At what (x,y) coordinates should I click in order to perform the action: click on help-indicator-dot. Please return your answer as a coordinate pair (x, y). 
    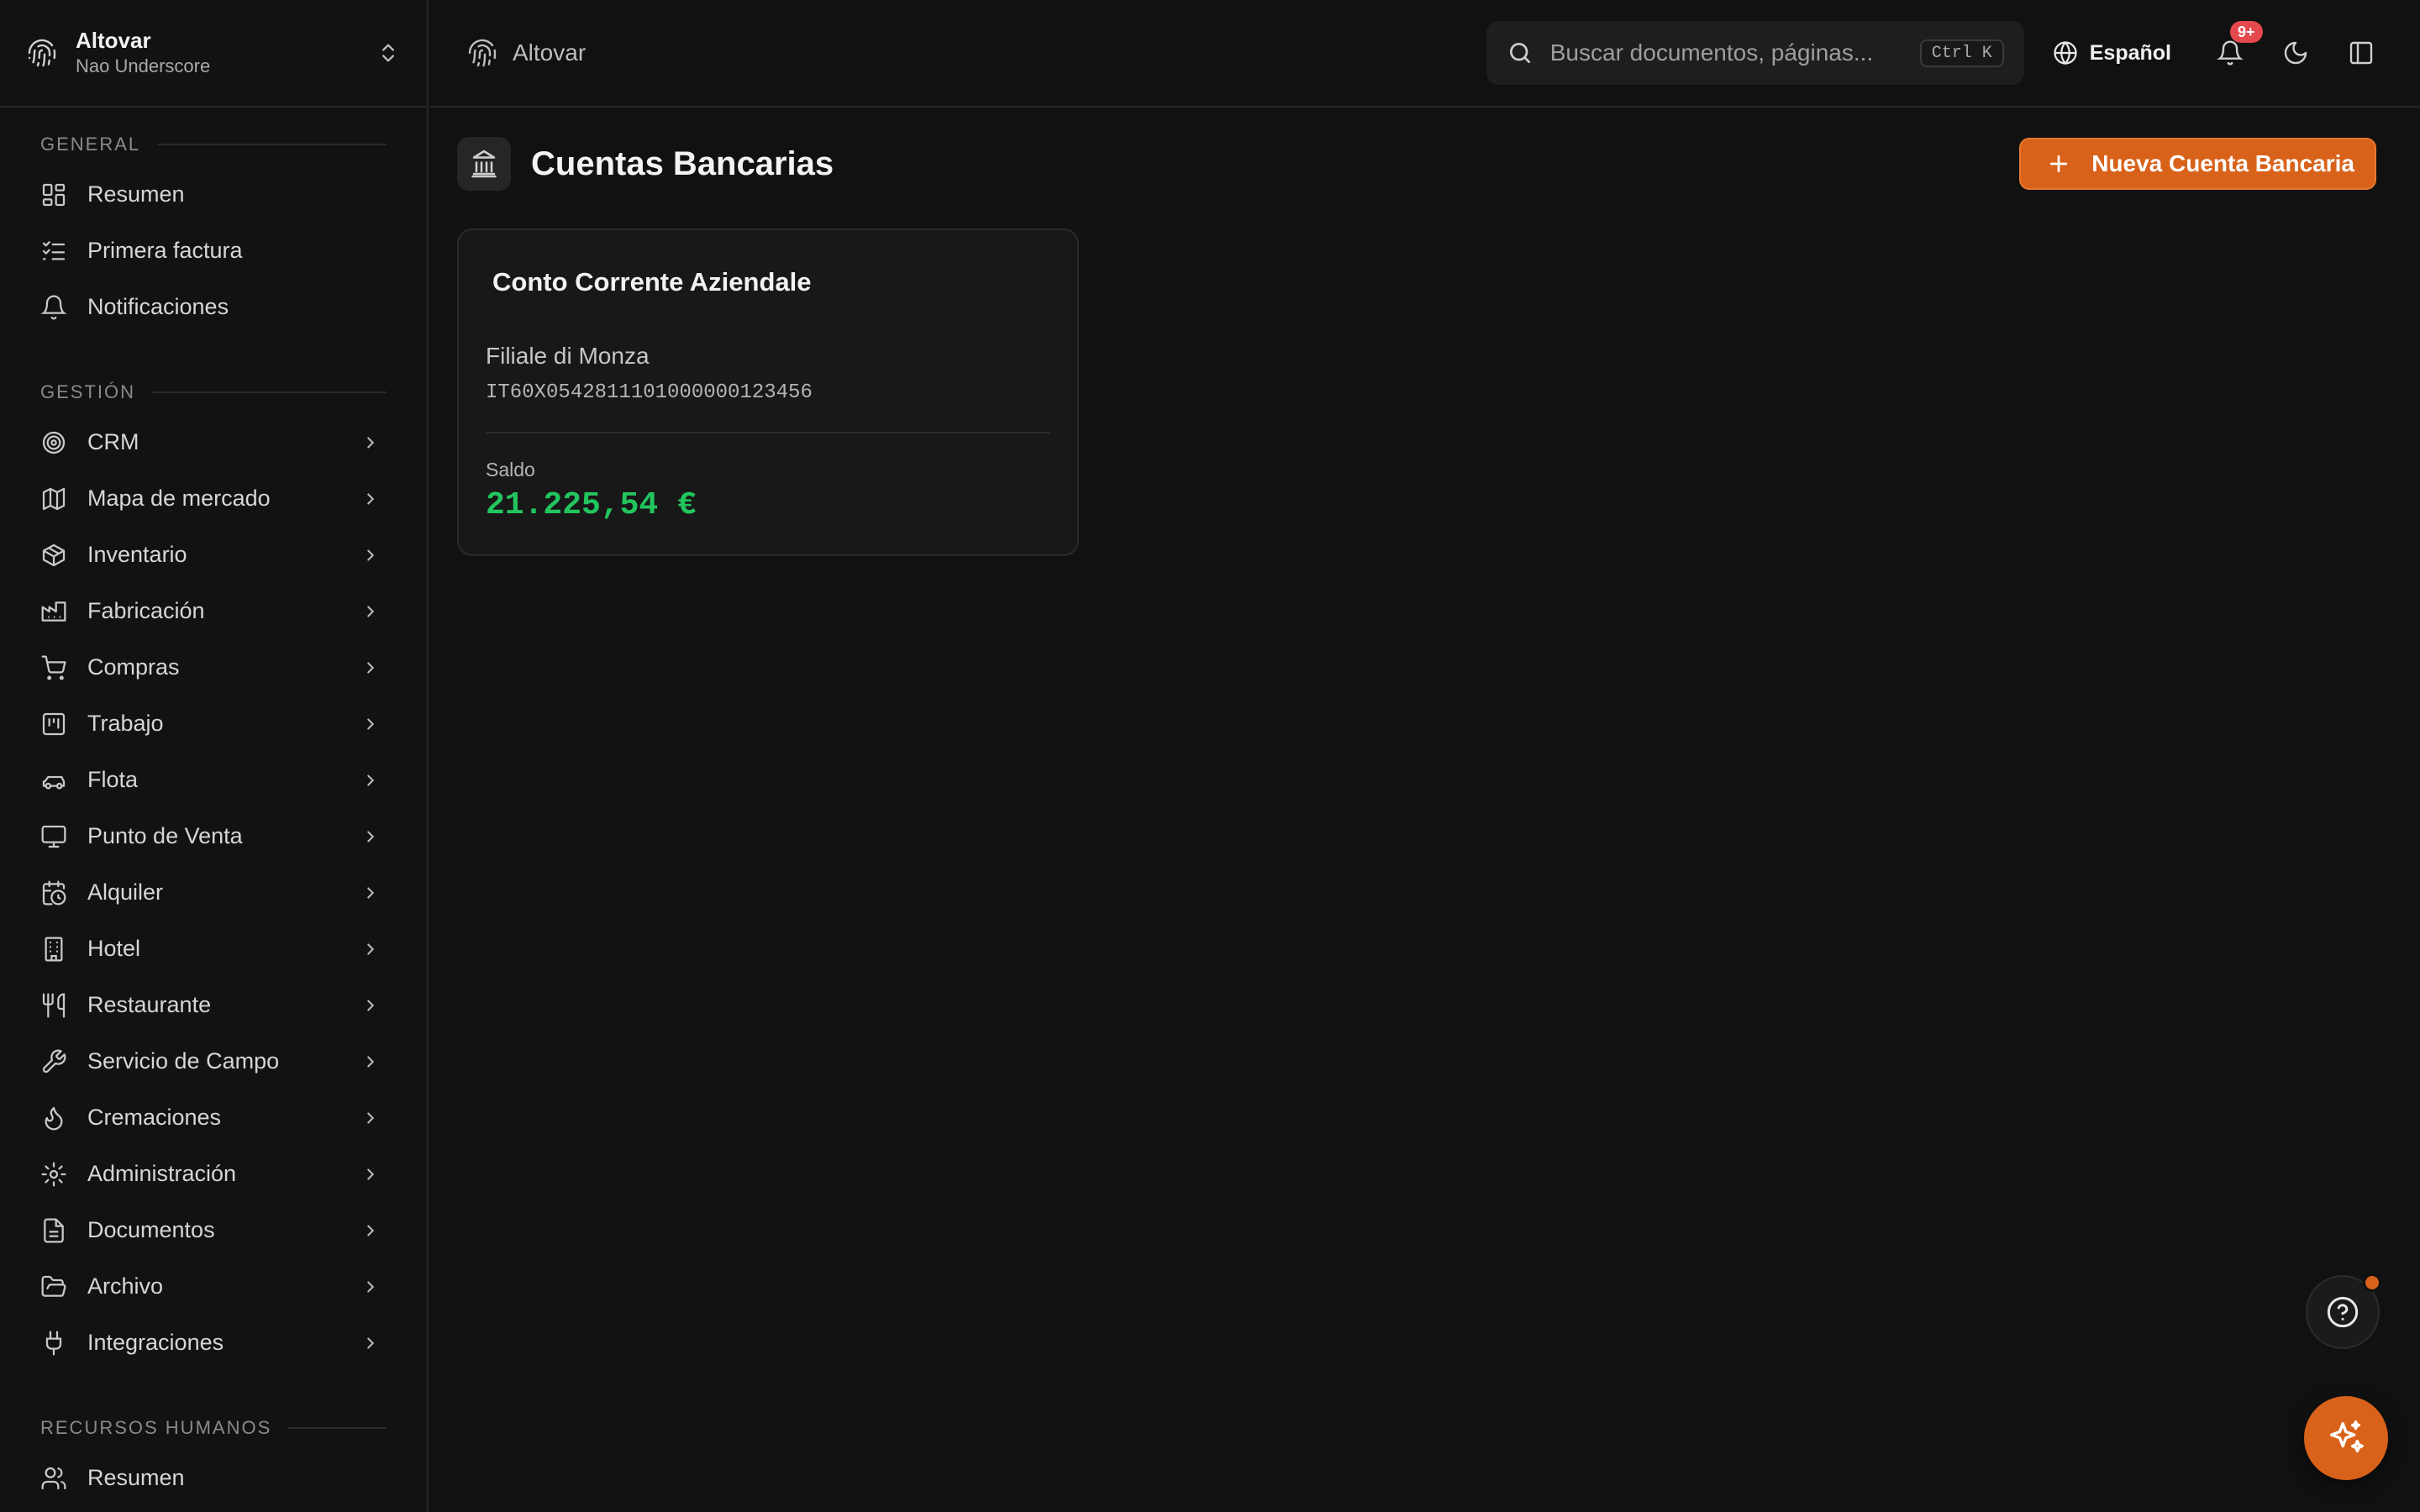
    Looking at the image, I should click on (2372, 1282).